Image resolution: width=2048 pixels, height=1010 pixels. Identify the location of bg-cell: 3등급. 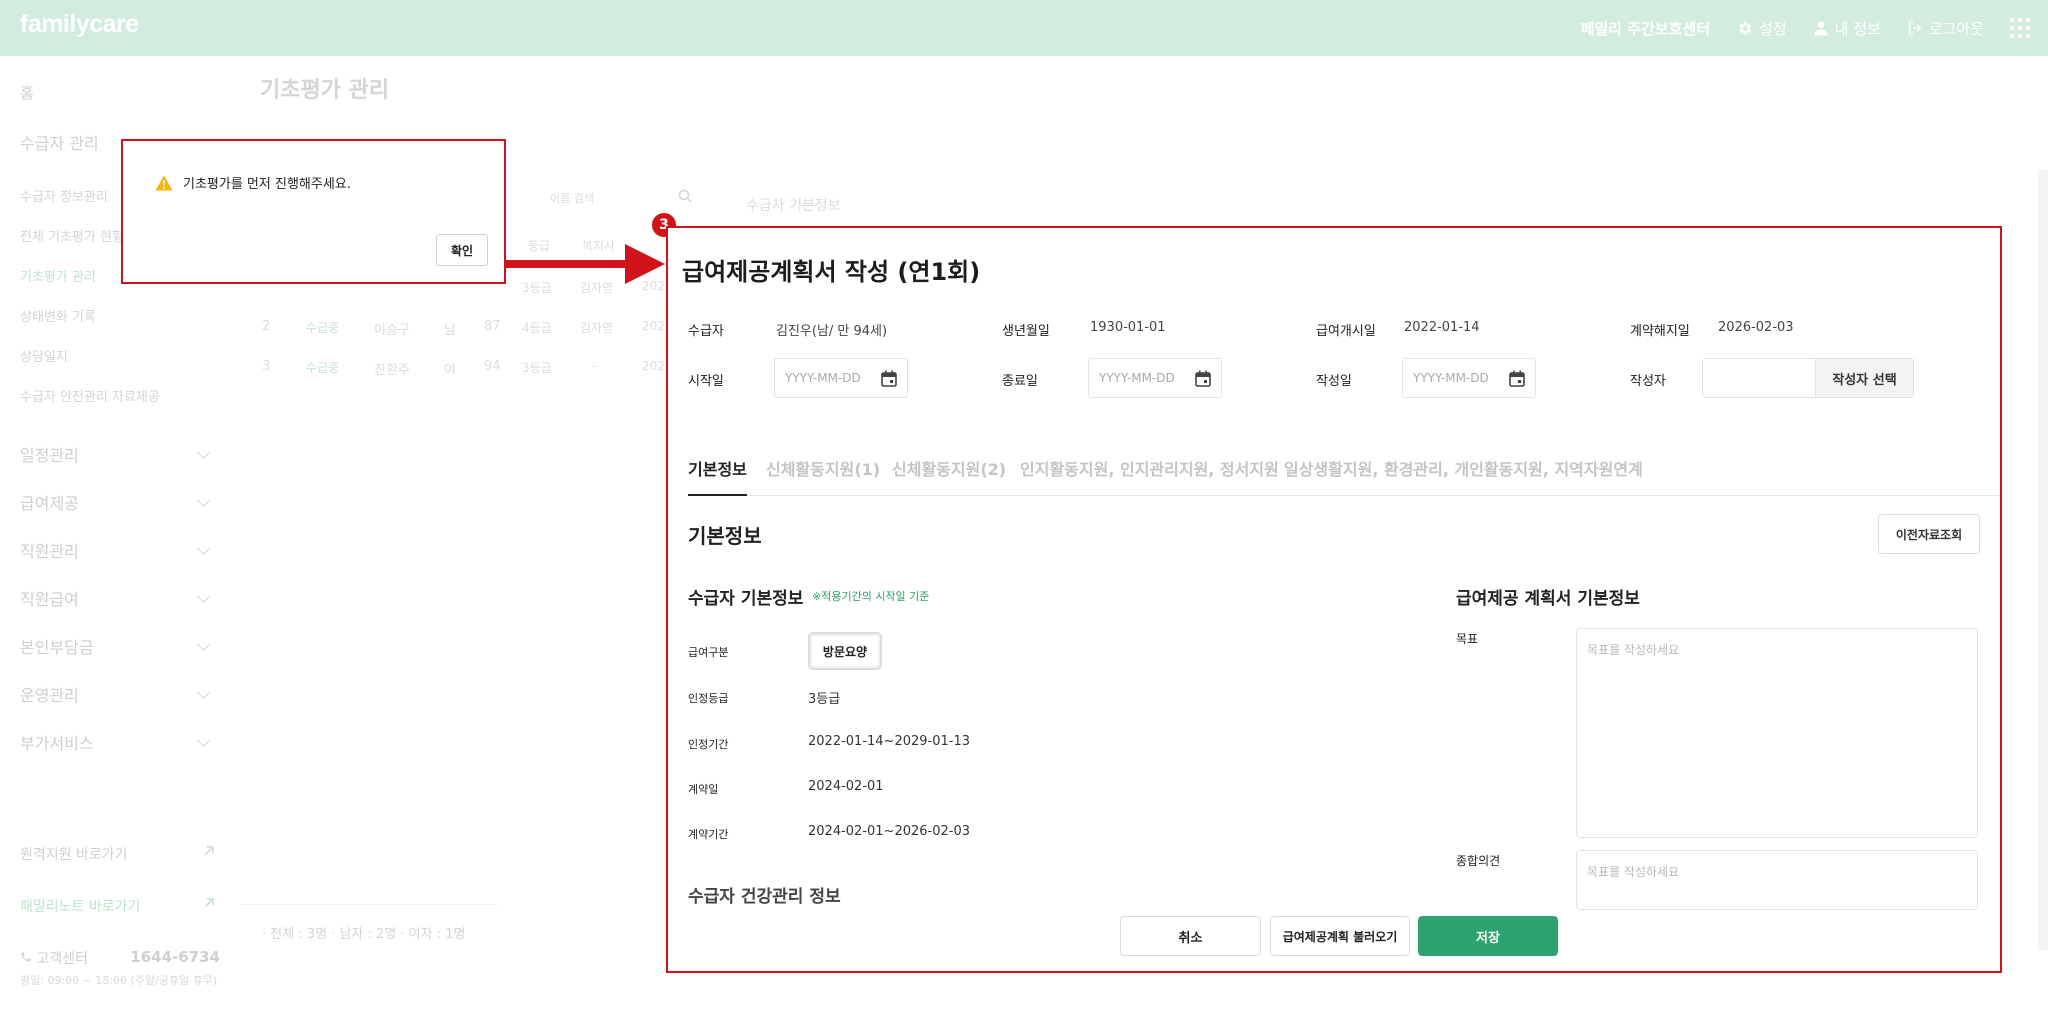
(537, 368).